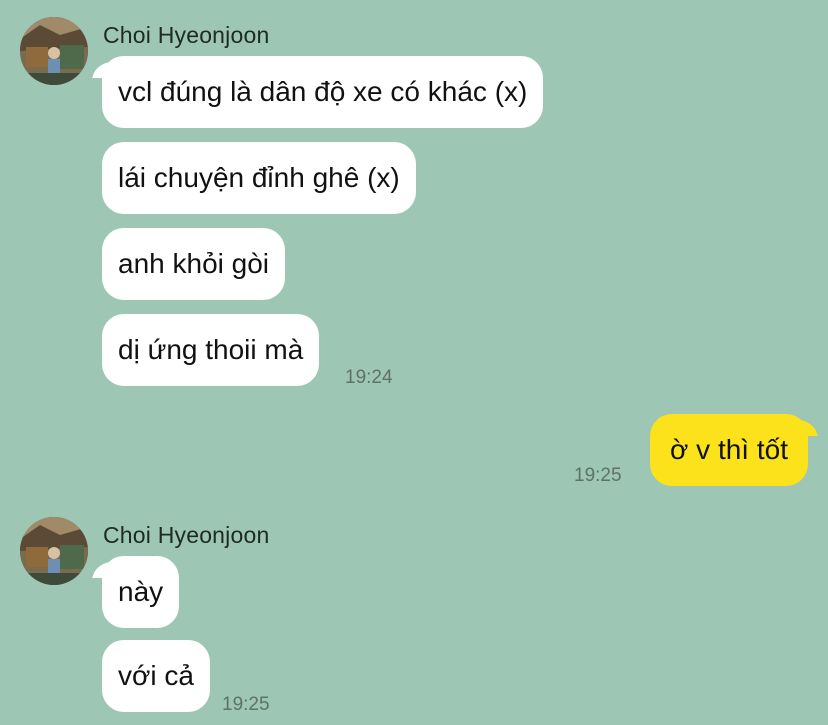 The image size is (828, 725). I want to click on message-bubble: dị ứng thoii mà, so click(211, 350).